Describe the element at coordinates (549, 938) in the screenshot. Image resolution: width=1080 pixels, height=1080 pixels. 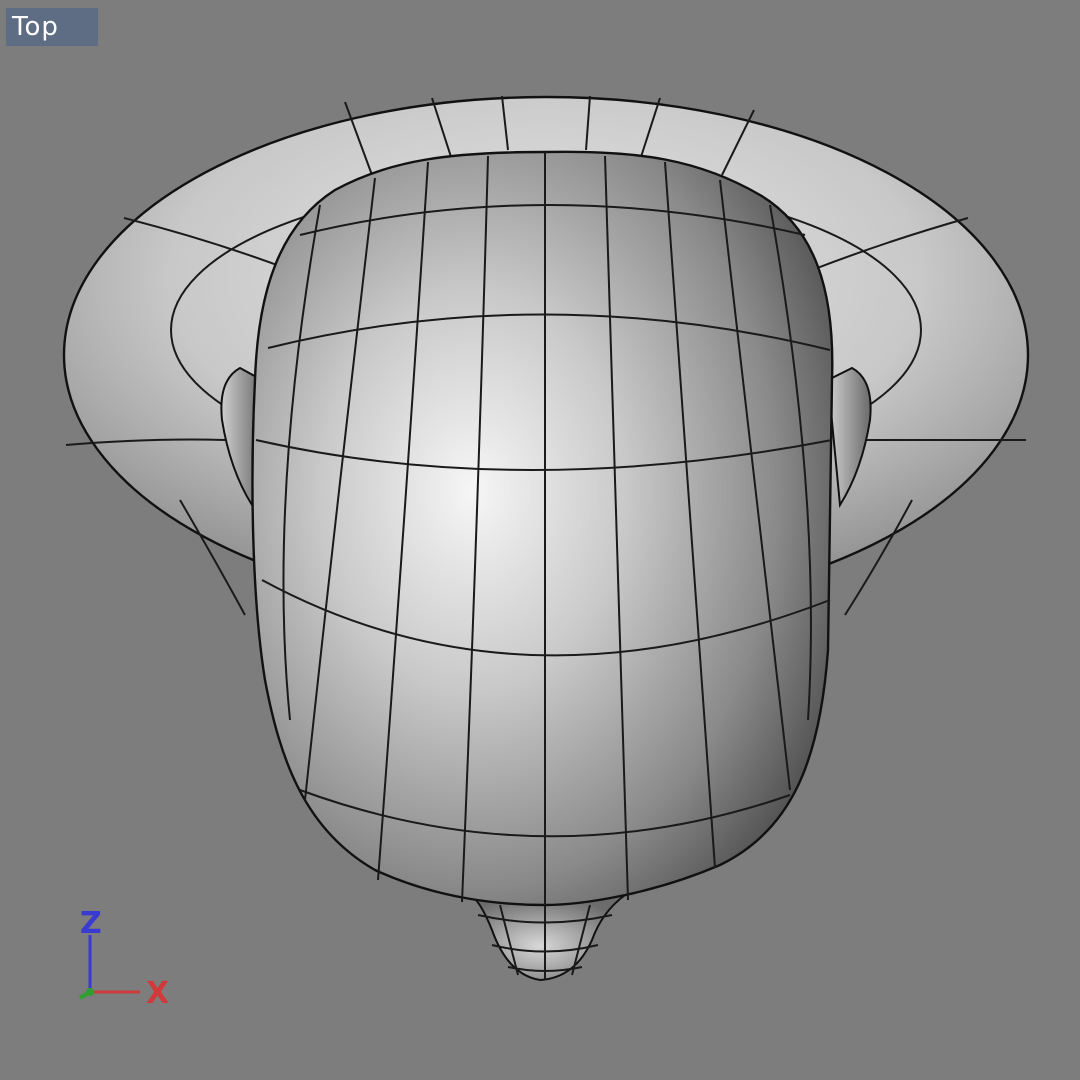
I see `nose-mesh` at that location.